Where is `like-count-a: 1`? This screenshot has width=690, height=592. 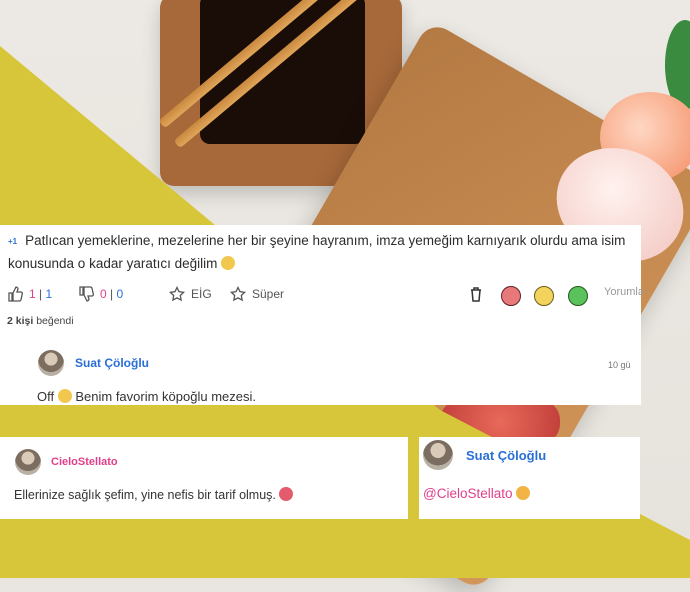
like-count-a: 1 is located at coordinates (32, 294).